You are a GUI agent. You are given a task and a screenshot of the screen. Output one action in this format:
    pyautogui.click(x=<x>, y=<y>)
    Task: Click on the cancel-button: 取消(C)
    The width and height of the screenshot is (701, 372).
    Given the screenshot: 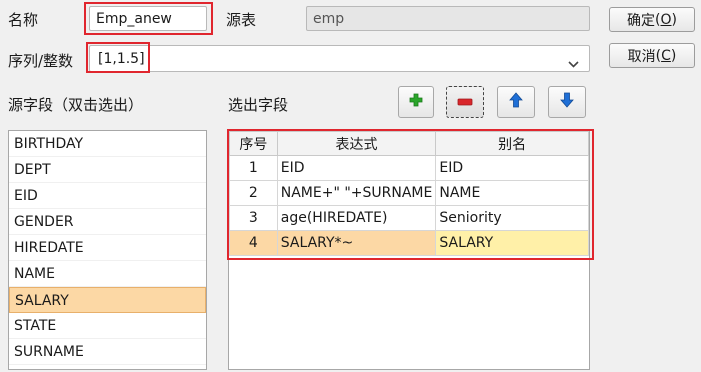 What is the action you would take?
    pyautogui.click(x=652, y=55)
    